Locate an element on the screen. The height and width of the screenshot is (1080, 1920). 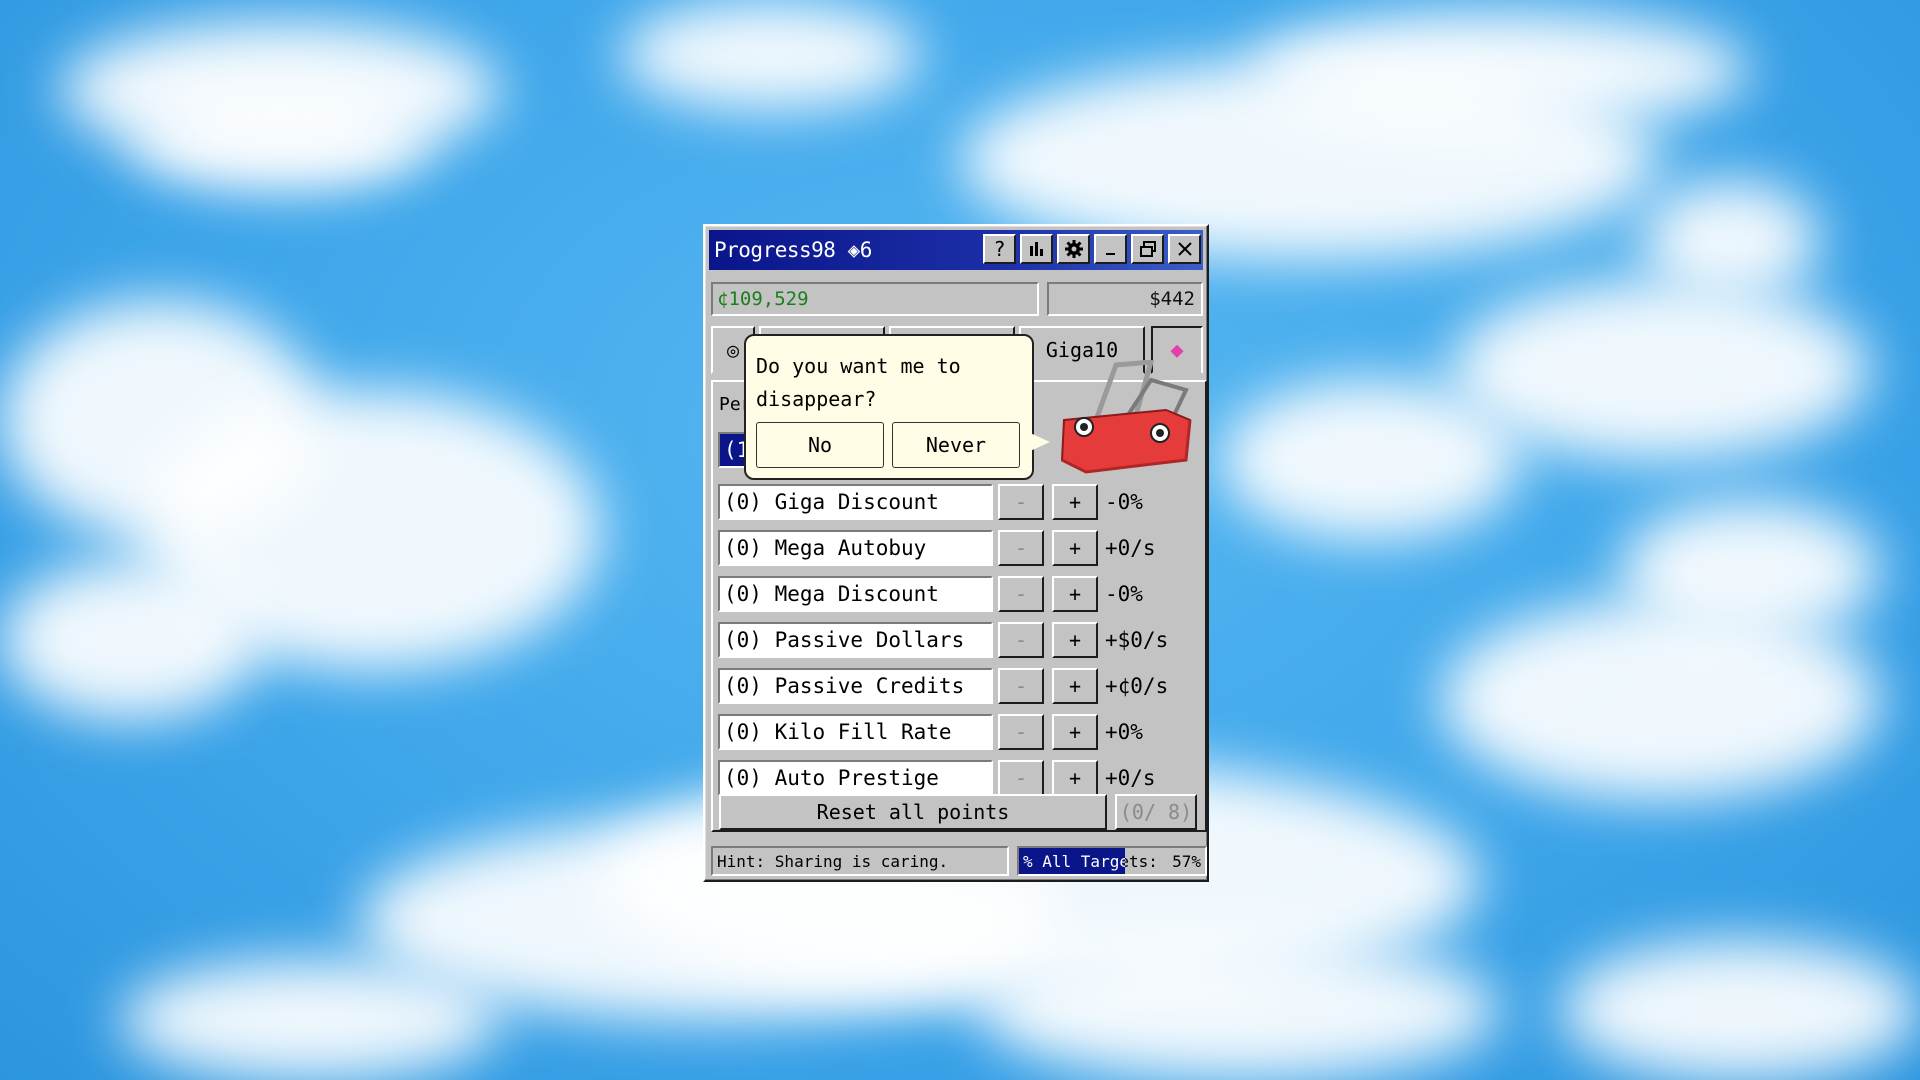
perk-row: (0) Passive Credits is located at coordinates (858, 686).